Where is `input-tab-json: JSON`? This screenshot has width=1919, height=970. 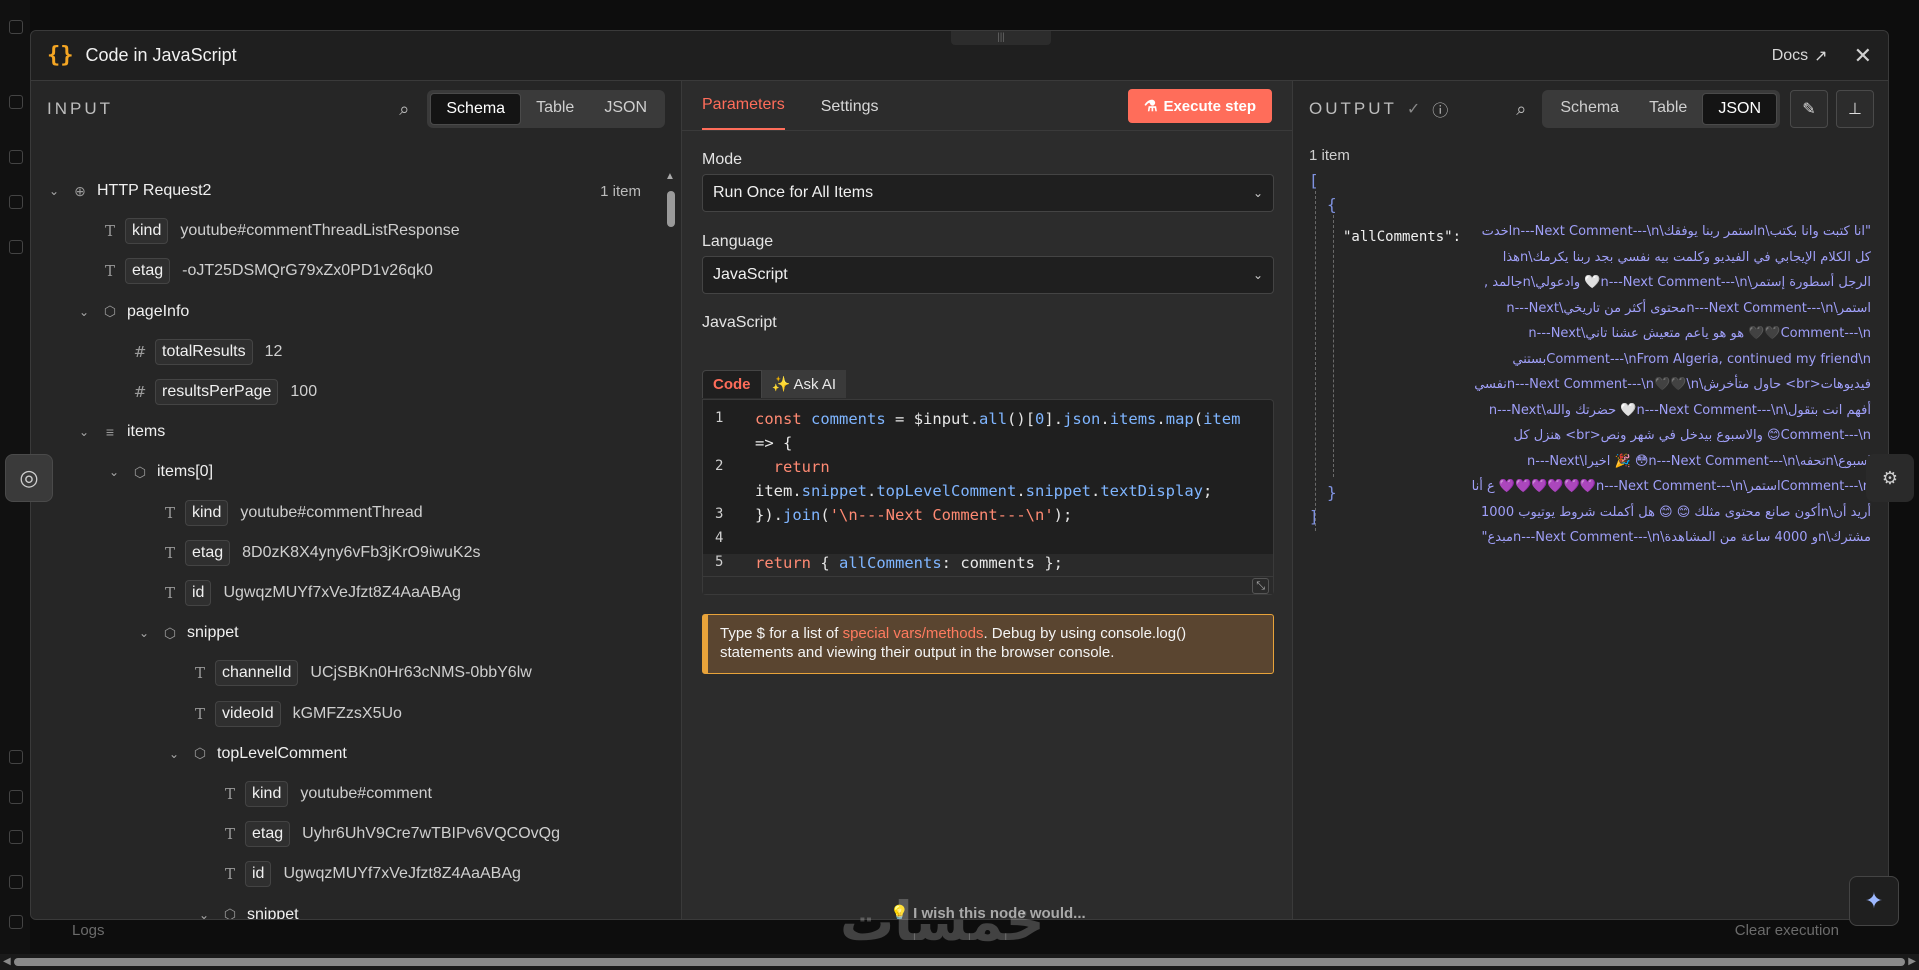 input-tab-json: JSON is located at coordinates (625, 109).